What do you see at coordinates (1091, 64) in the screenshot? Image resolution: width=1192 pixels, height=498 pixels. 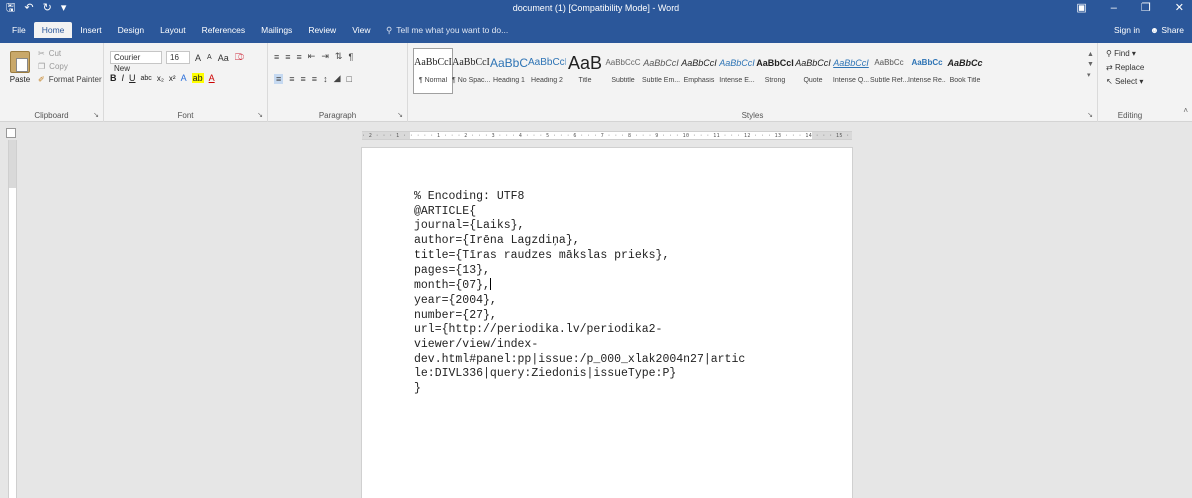 I see `scroll-down-icon: ▼` at bounding box center [1091, 64].